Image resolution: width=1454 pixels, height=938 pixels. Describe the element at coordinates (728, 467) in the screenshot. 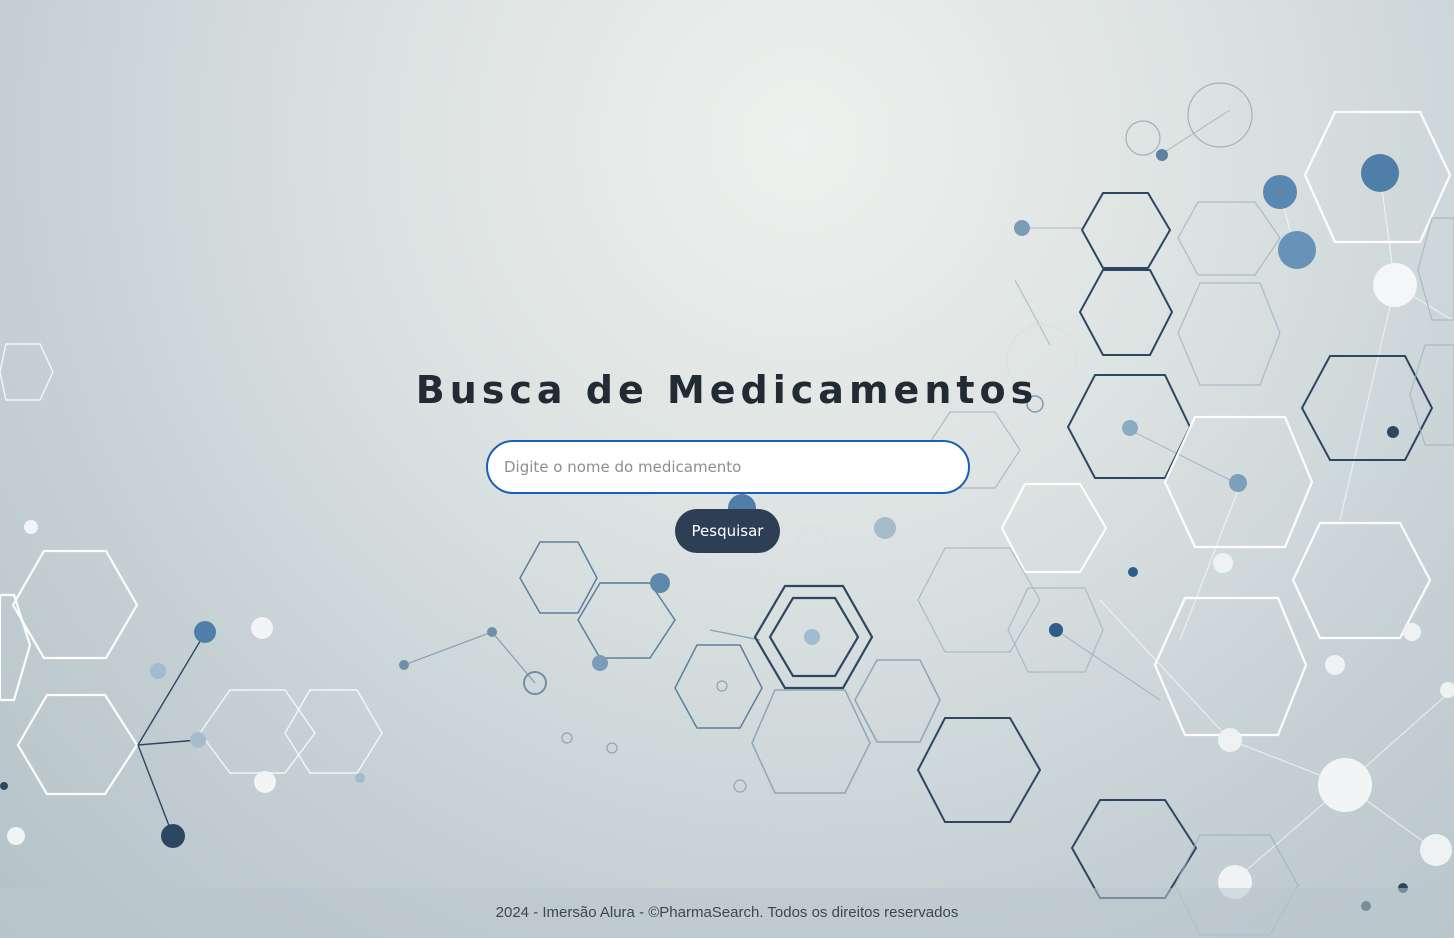

I see `medication-search-input` at that location.